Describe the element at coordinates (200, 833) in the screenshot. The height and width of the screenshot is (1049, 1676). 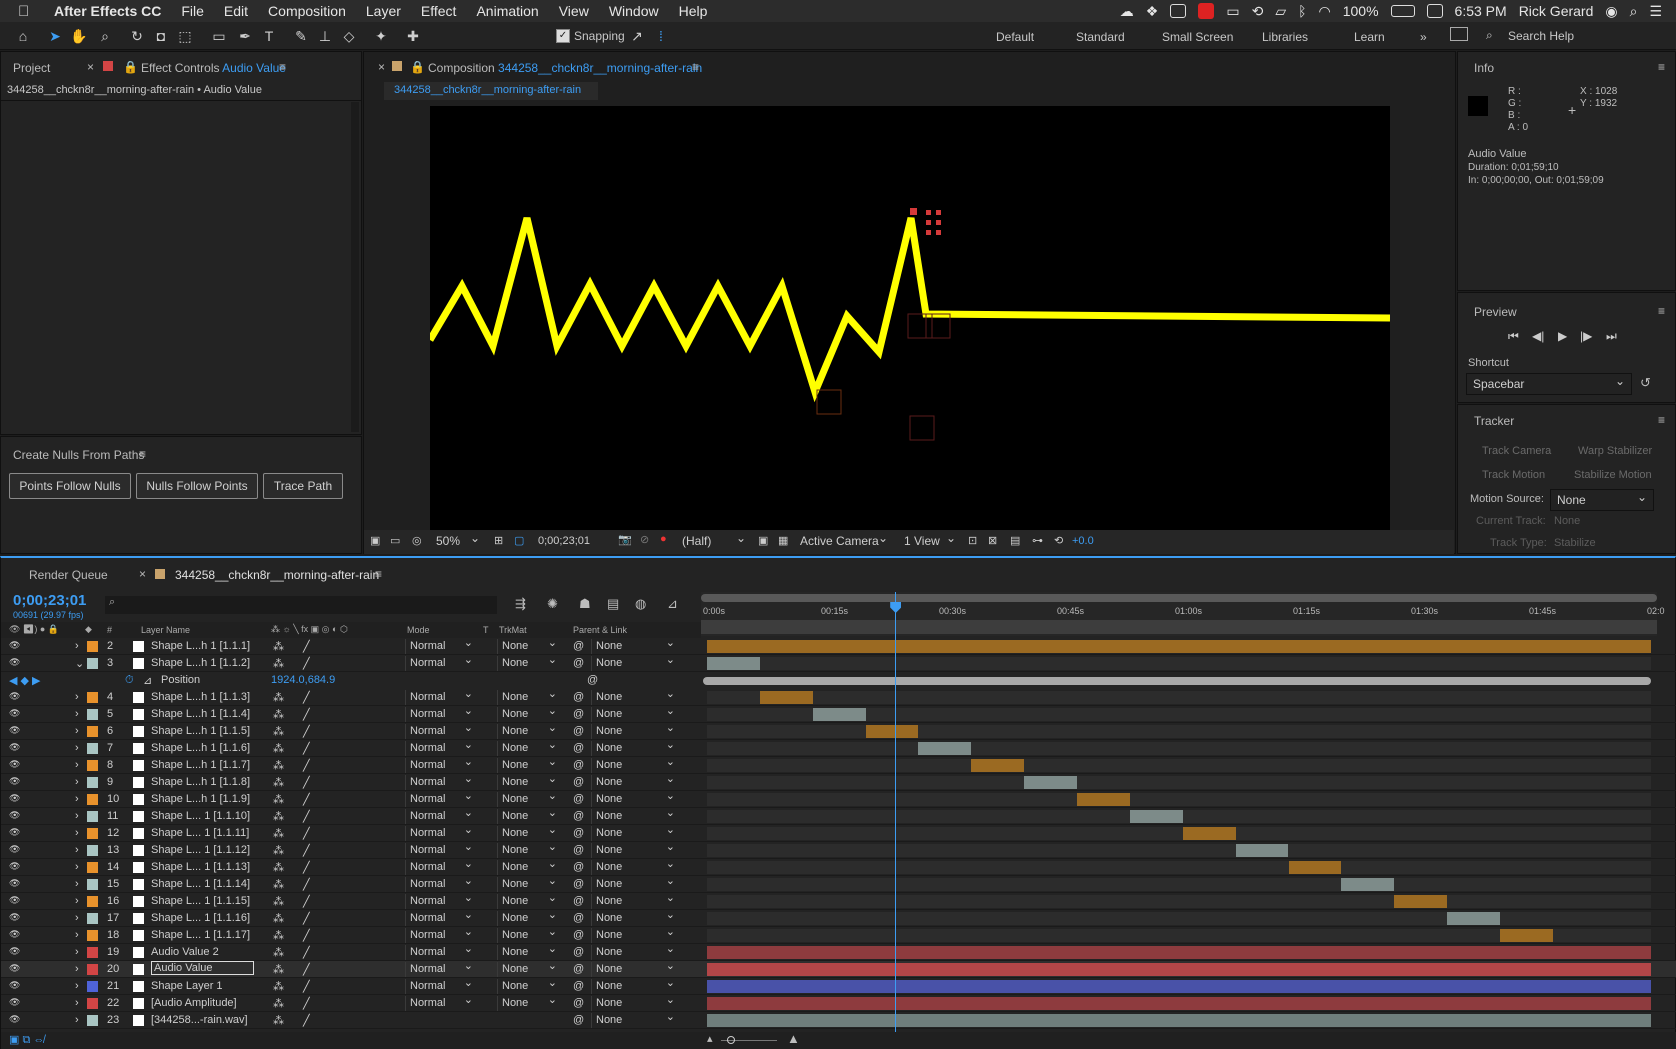
I see `layer-name: Shape L... 1 [1.1.11]` at that location.